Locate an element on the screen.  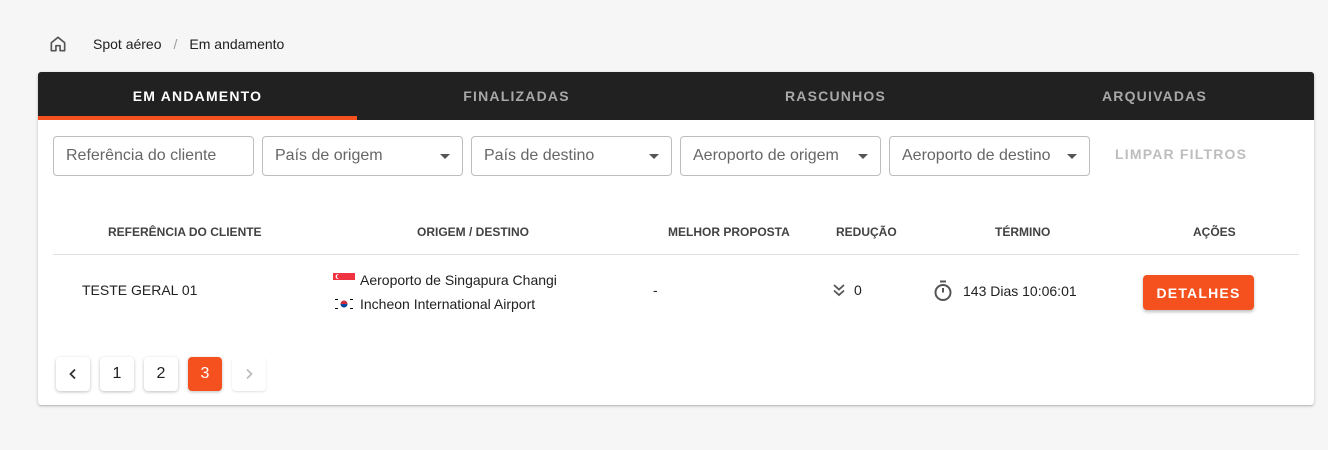
south-korea-flag-icon is located at coordinates (344, 304).